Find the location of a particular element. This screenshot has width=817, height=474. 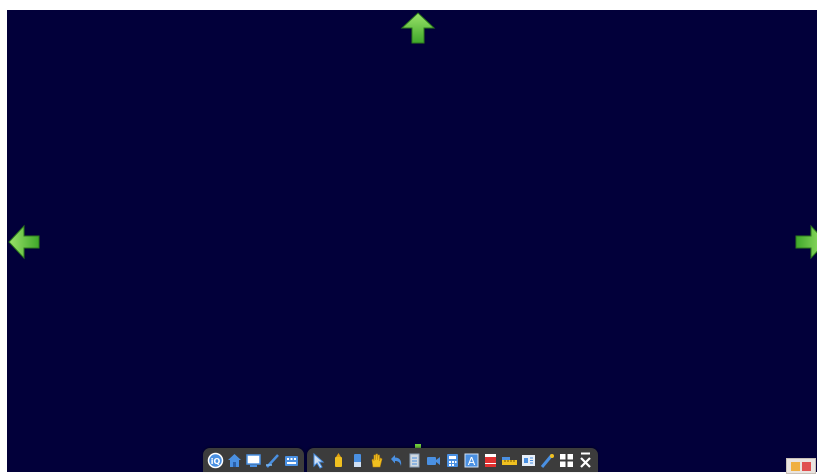

text-box-icon: A is located at coordinates (471, 460).